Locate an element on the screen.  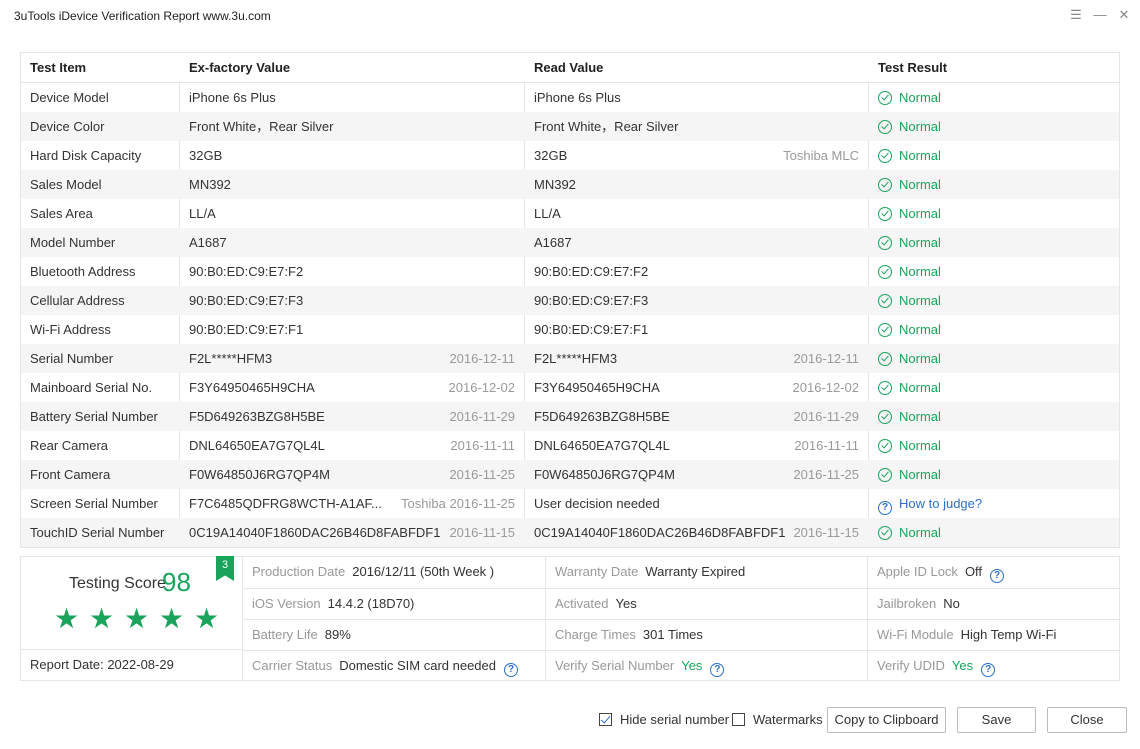
watermarks-label: Watermarks is located at coordinates (788, 719).